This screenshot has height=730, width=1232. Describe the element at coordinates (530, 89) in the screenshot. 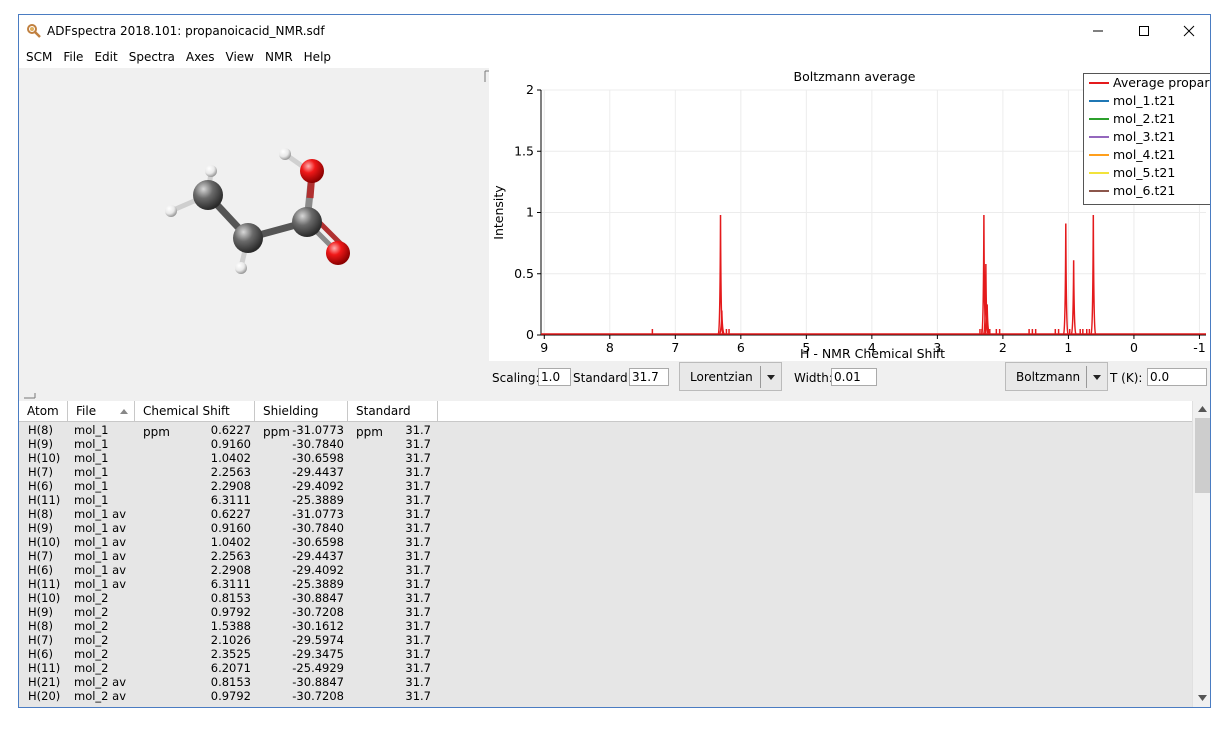

I see `y-tick-label: 2` at that location.